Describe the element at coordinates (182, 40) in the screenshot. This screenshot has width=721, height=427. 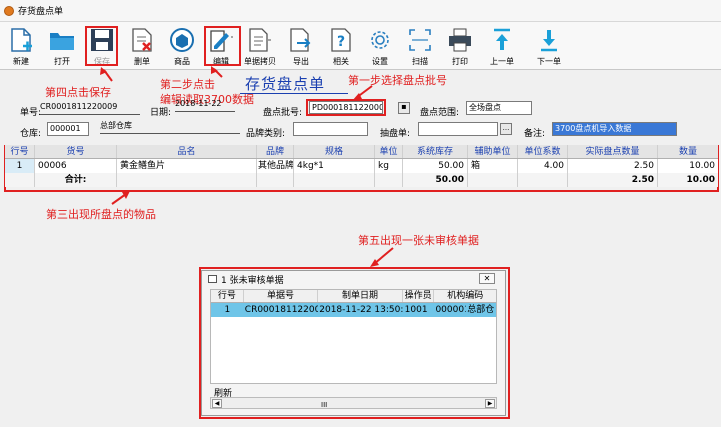
I see `goods-icon` at that location.